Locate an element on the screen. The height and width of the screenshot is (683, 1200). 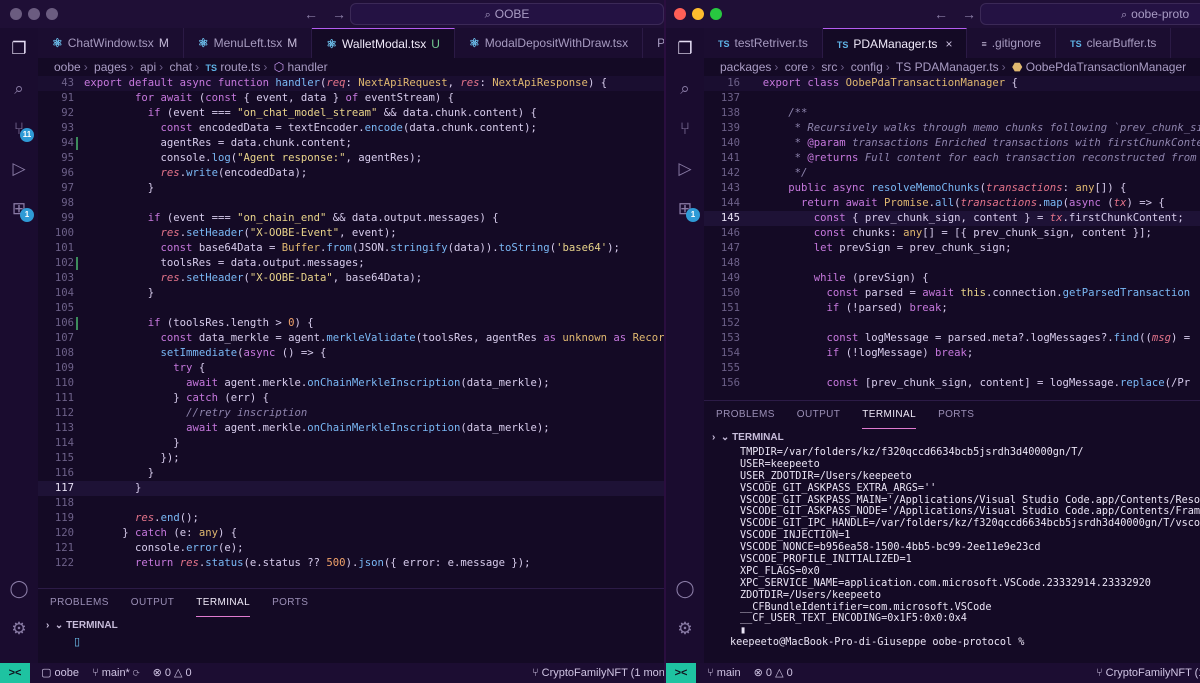
code-line: 118 is located at coordinates (351, 503).